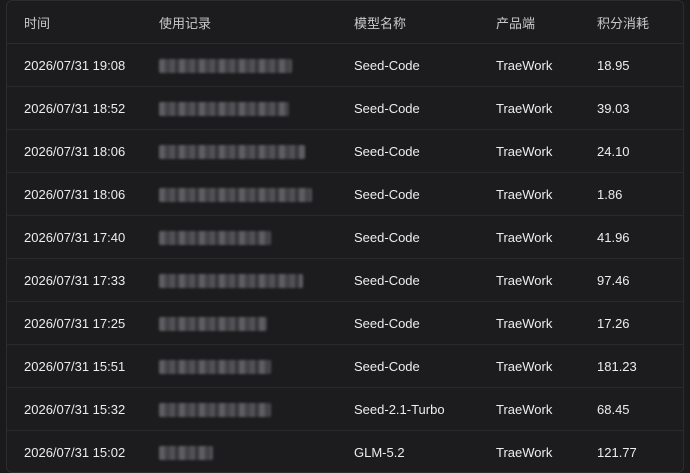  I want to click on row-points: 97.46, so click(613, 280).